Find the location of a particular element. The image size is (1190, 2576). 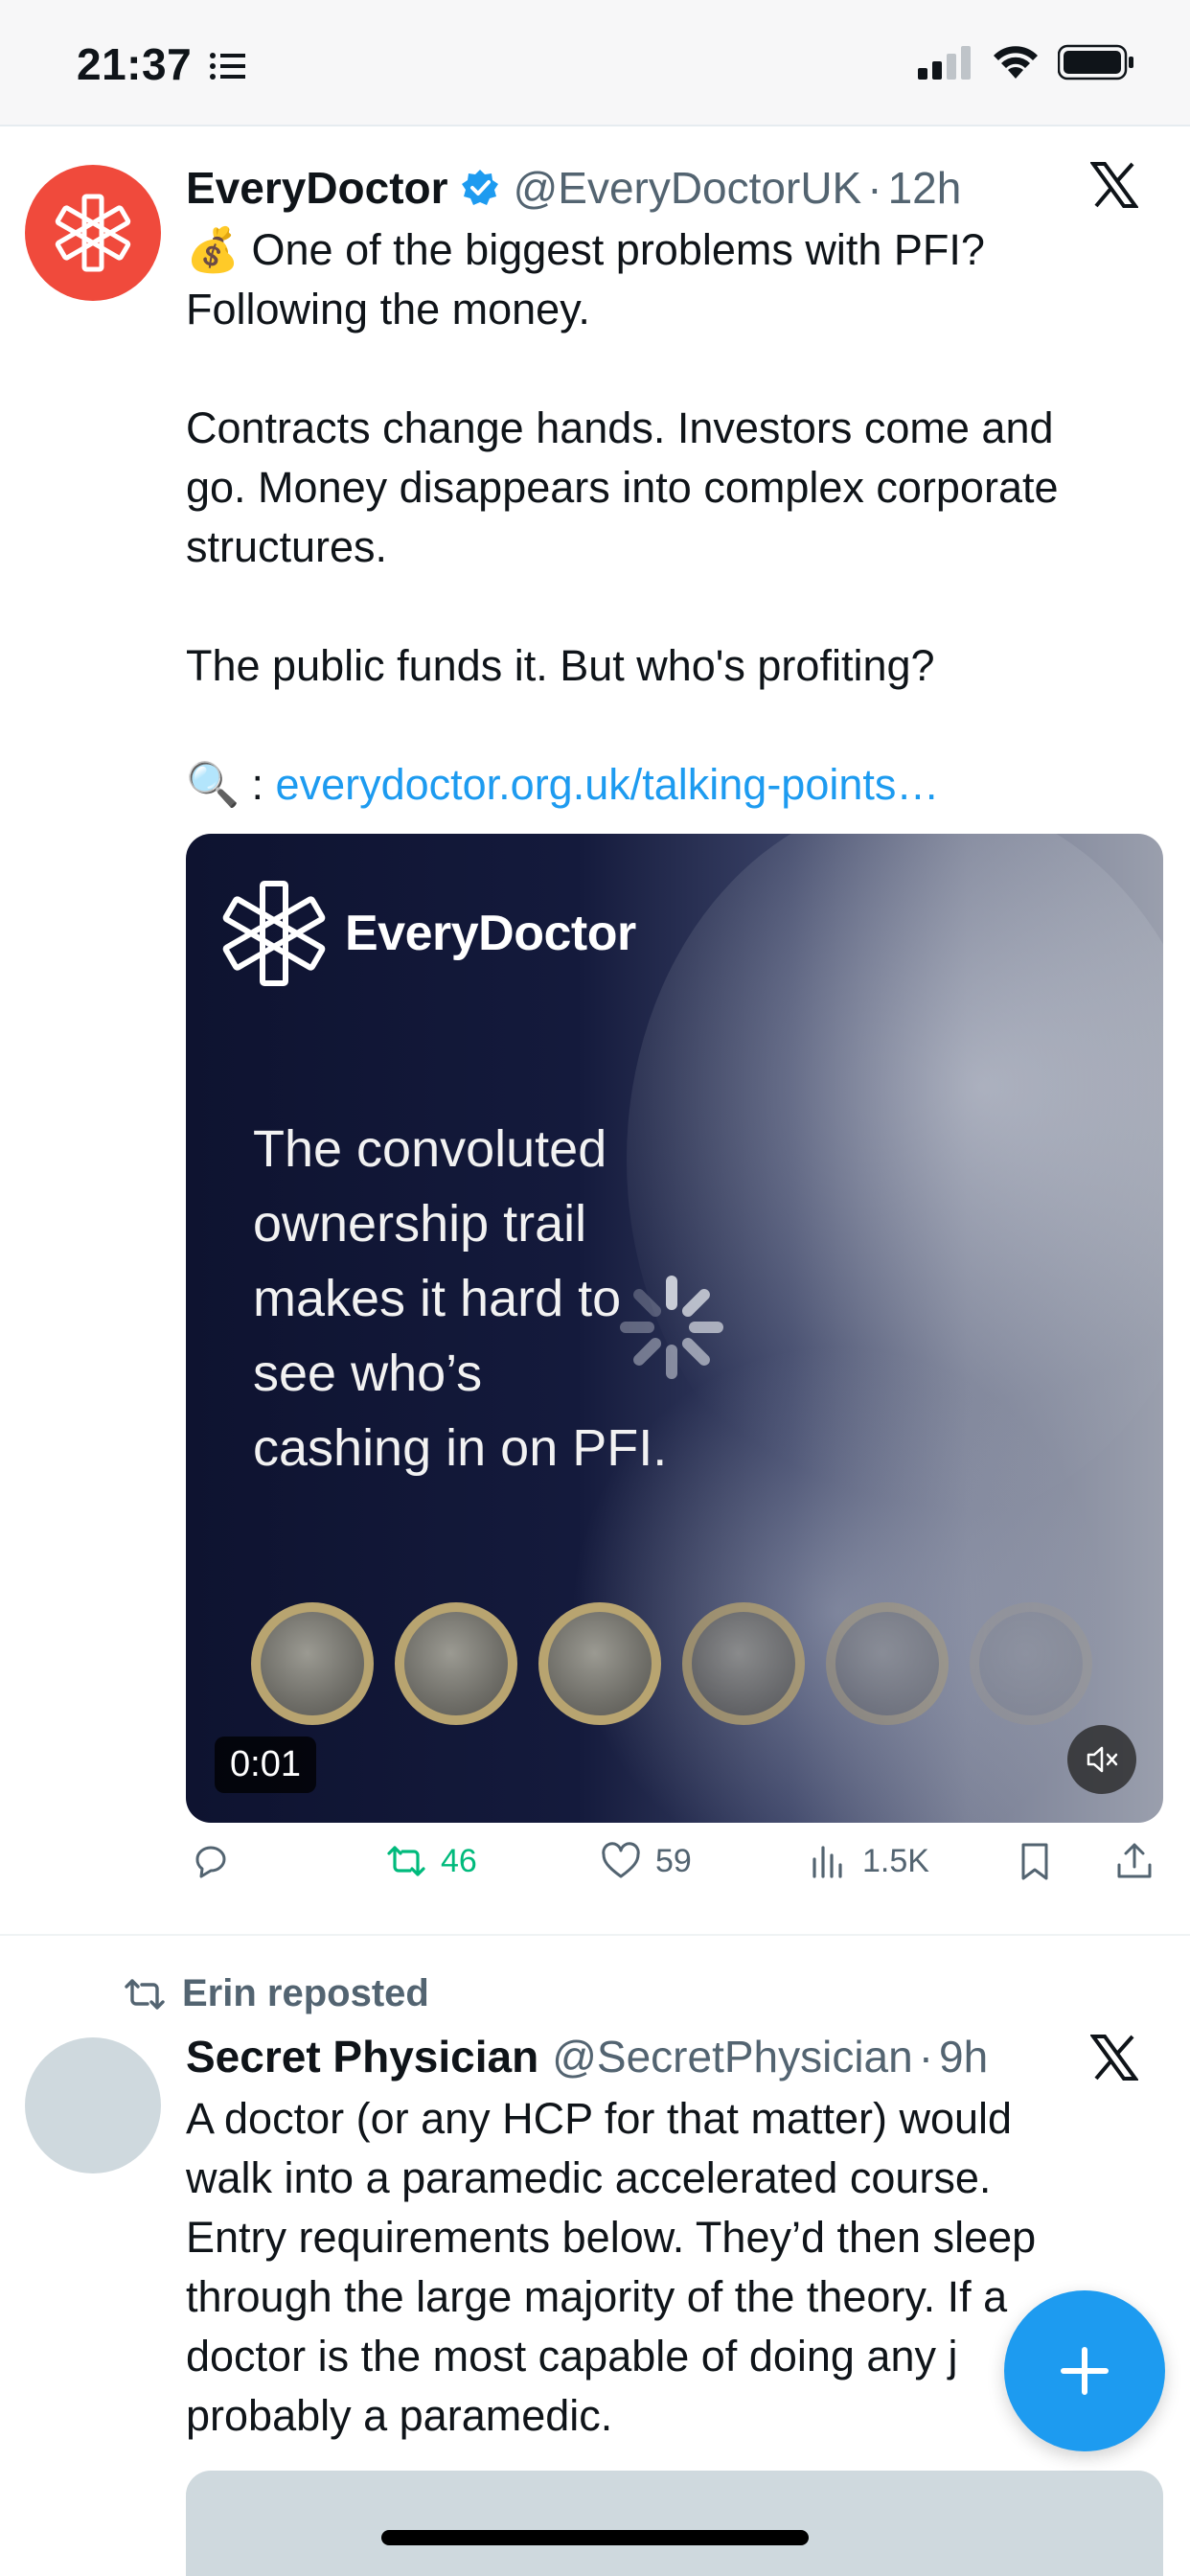

bookmark-icon is located at coordinates (1035, 1861).